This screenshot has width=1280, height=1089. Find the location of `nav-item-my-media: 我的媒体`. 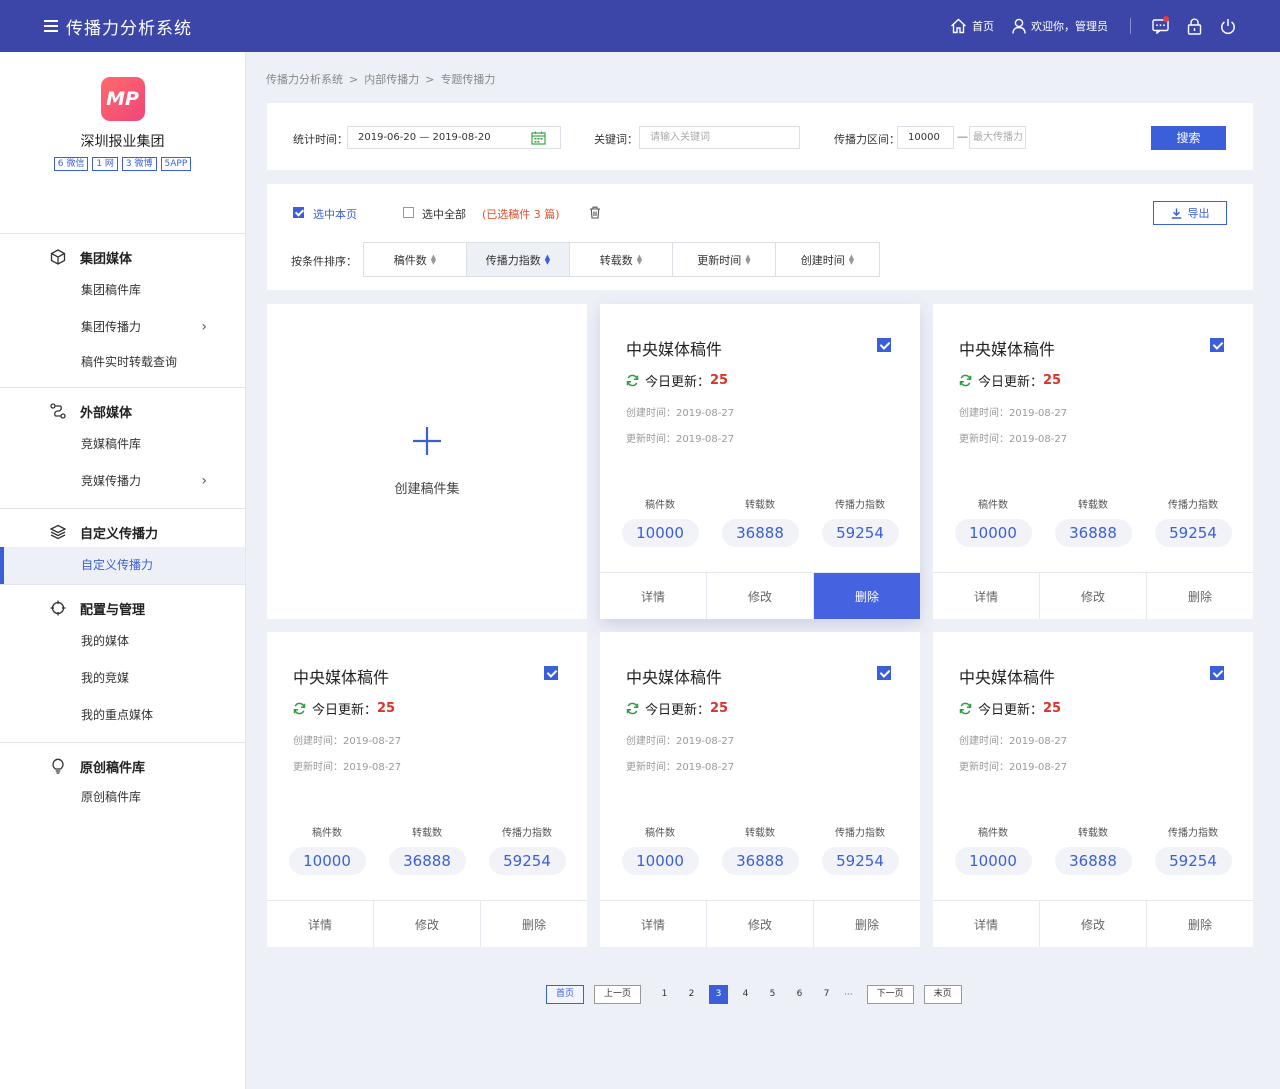

nav-item-my-media: 我的媒体 is located at coordinates (122, 641).